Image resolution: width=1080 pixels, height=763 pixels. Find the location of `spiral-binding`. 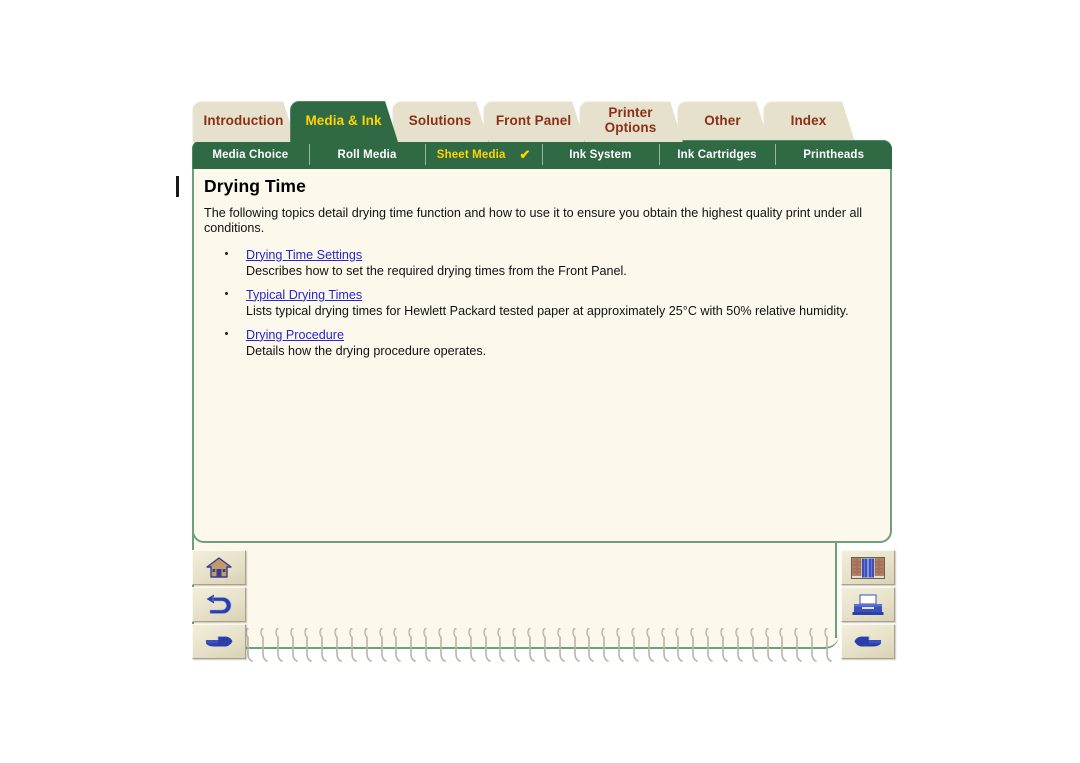

spiral-binding is located at coordinates (540, 644).